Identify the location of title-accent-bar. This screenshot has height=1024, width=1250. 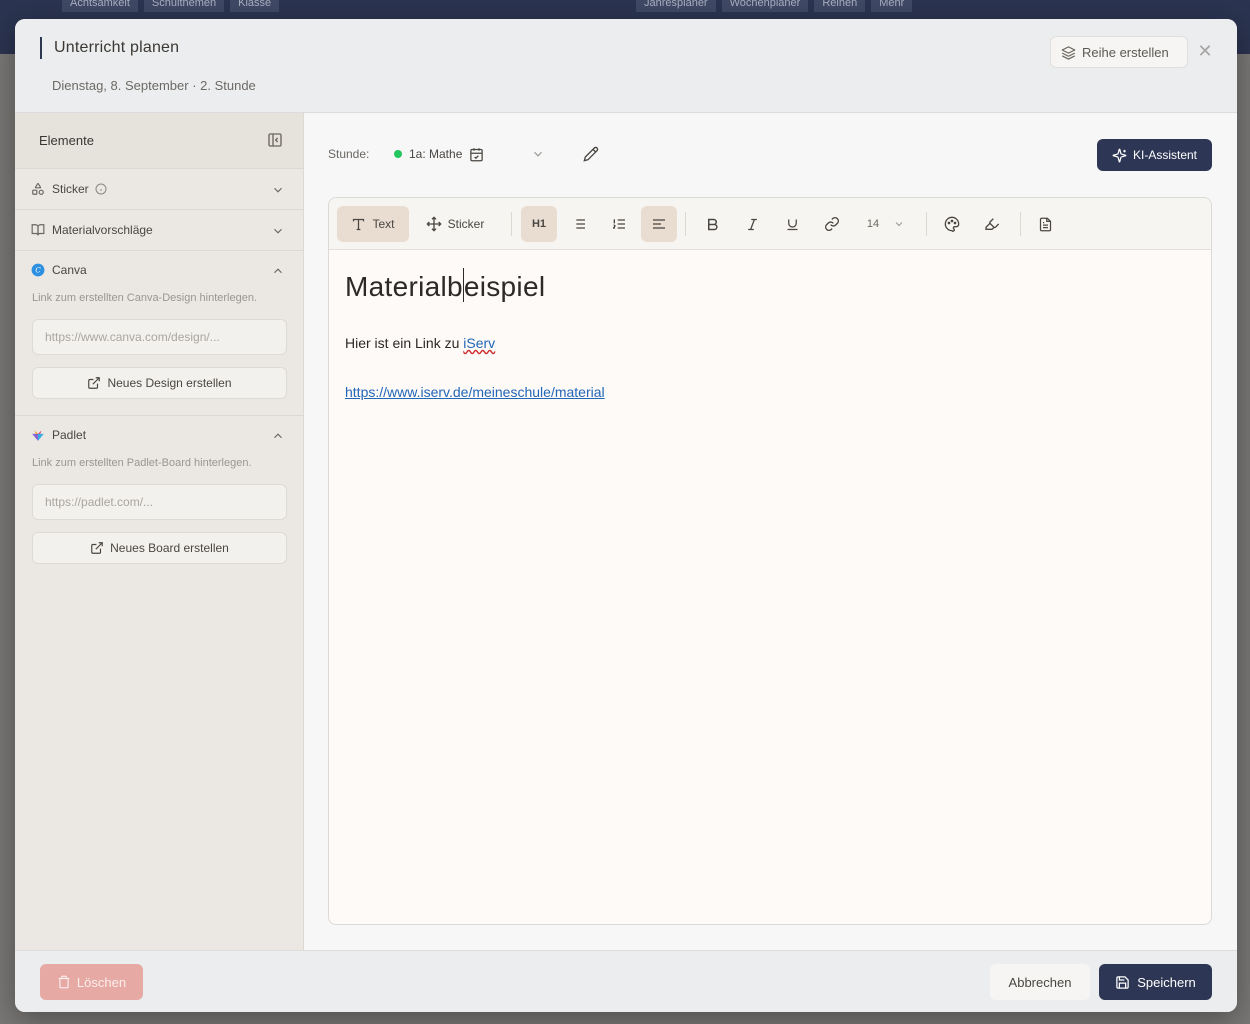
(41, 48).